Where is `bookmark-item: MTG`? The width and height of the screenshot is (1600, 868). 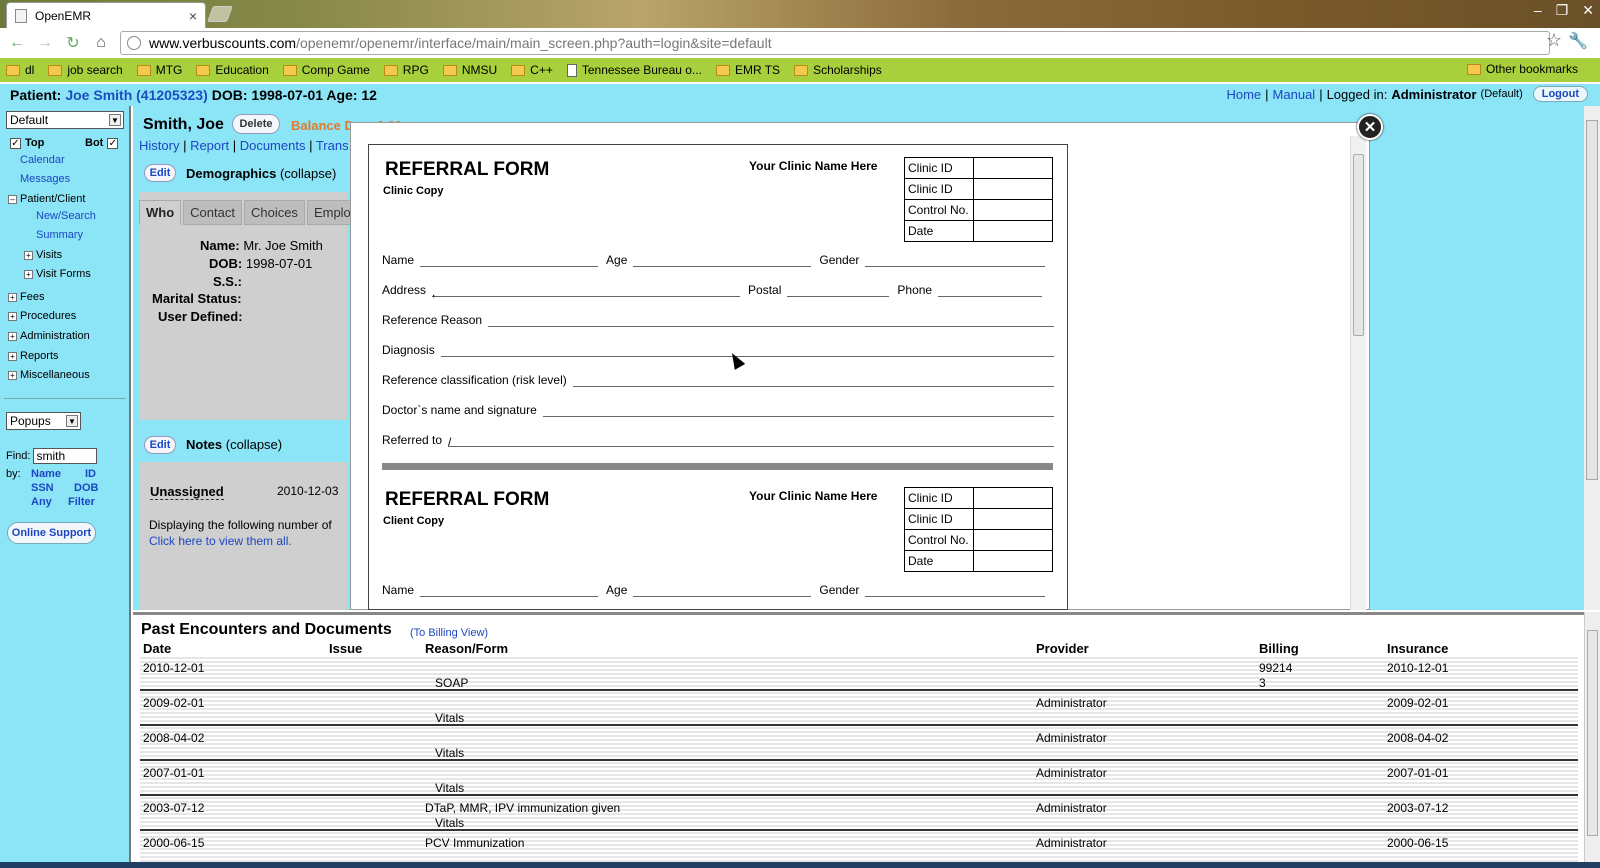
bookmark-item: MTG is located at coordinates (159, 70).